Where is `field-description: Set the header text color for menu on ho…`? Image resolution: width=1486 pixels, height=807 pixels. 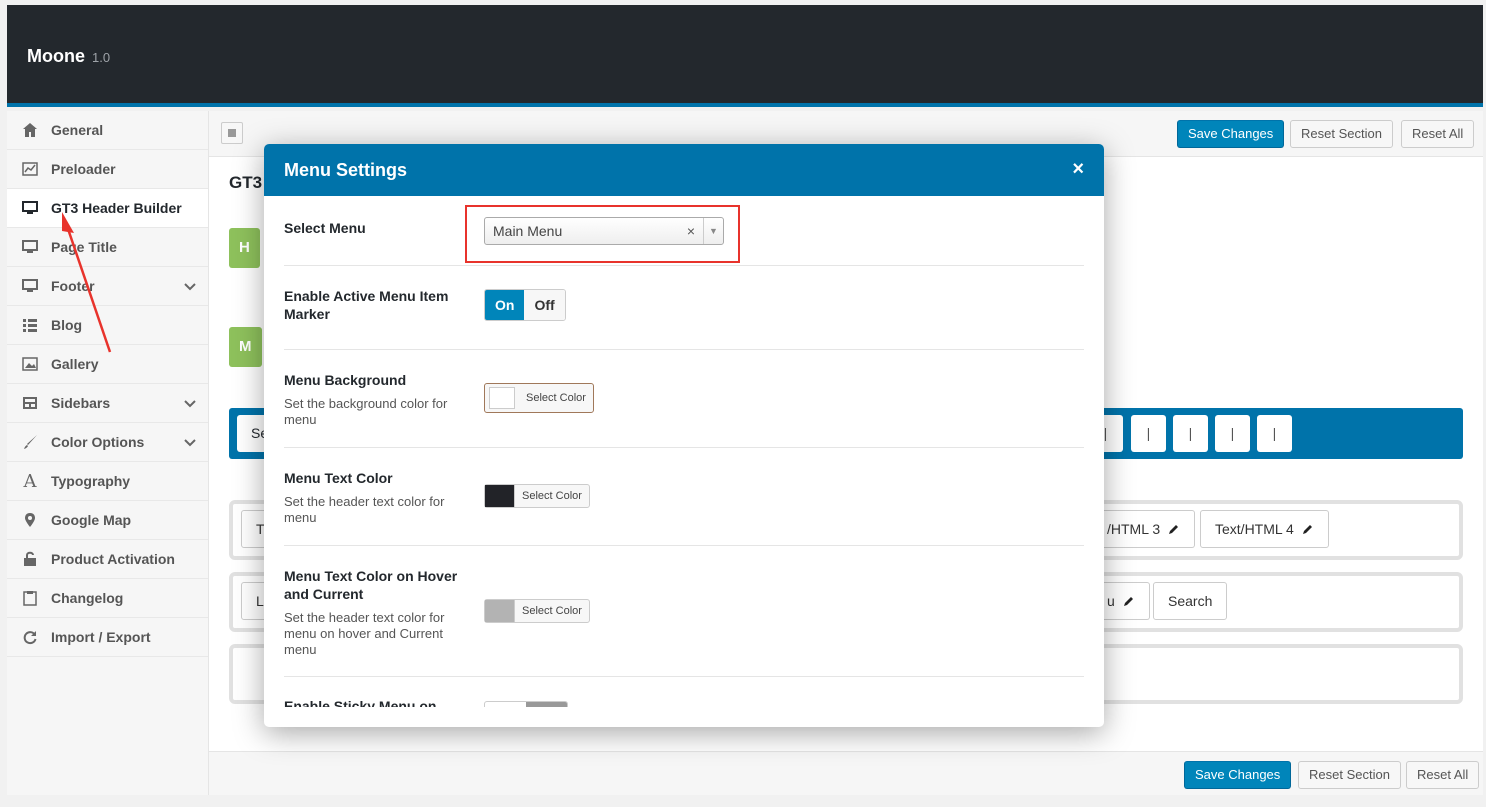 field-description: Set the header text color for menu on ho… is located at coordinates (364, 633).